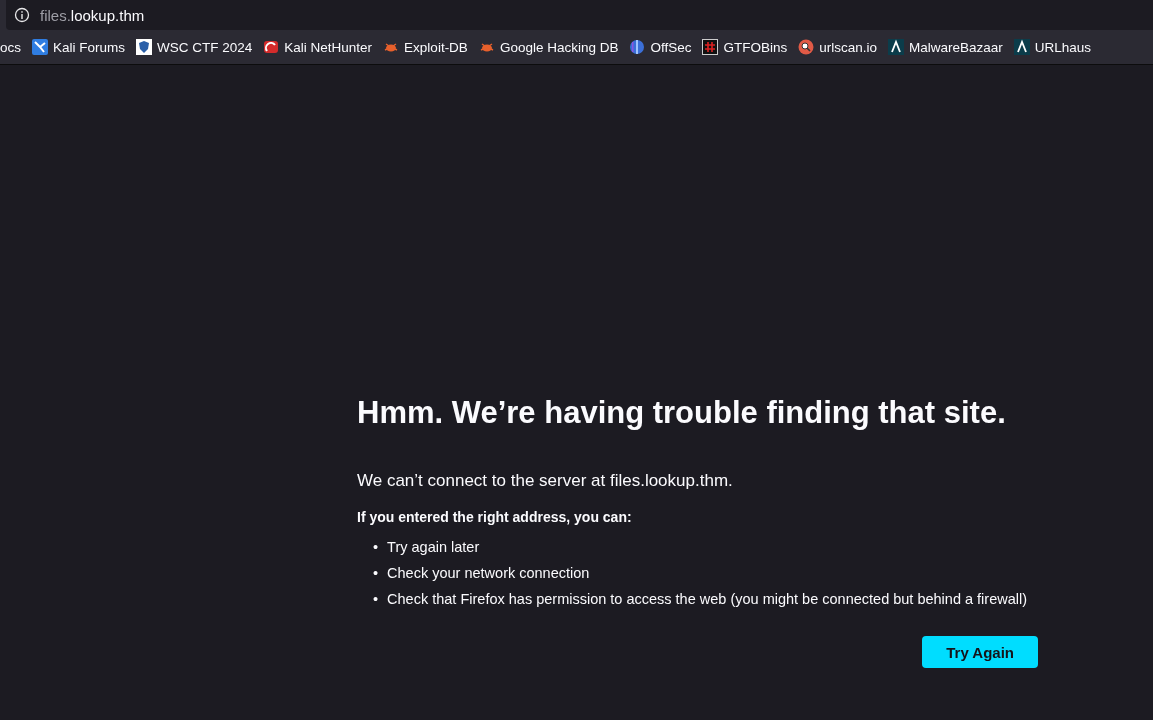 The height and width of the screenshot is (720, 1153). Describe the element at coordinates (745, 47) in the screenshot. I see `bookmark: GTFOBins` at that location.